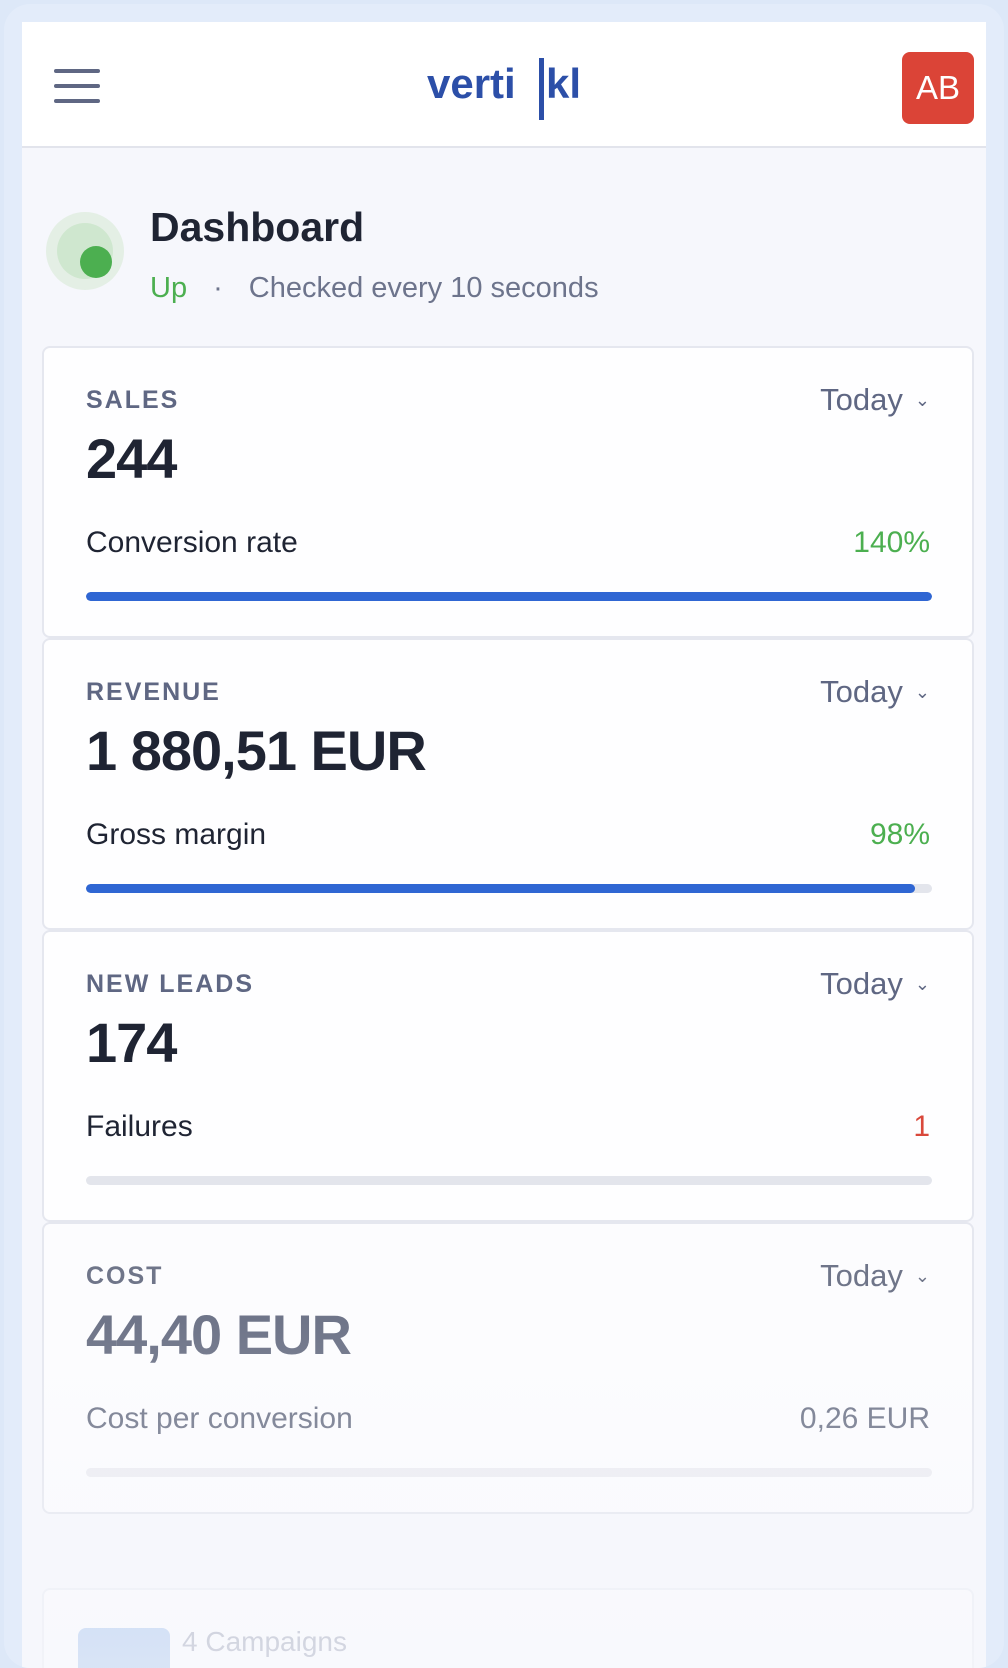 The height and width of the screenshot is (1668, 1008). Describe the element at coordinates (423, 288) in the screenshot. I see `check-interval-text: Checked every 10 seconds` at that location.